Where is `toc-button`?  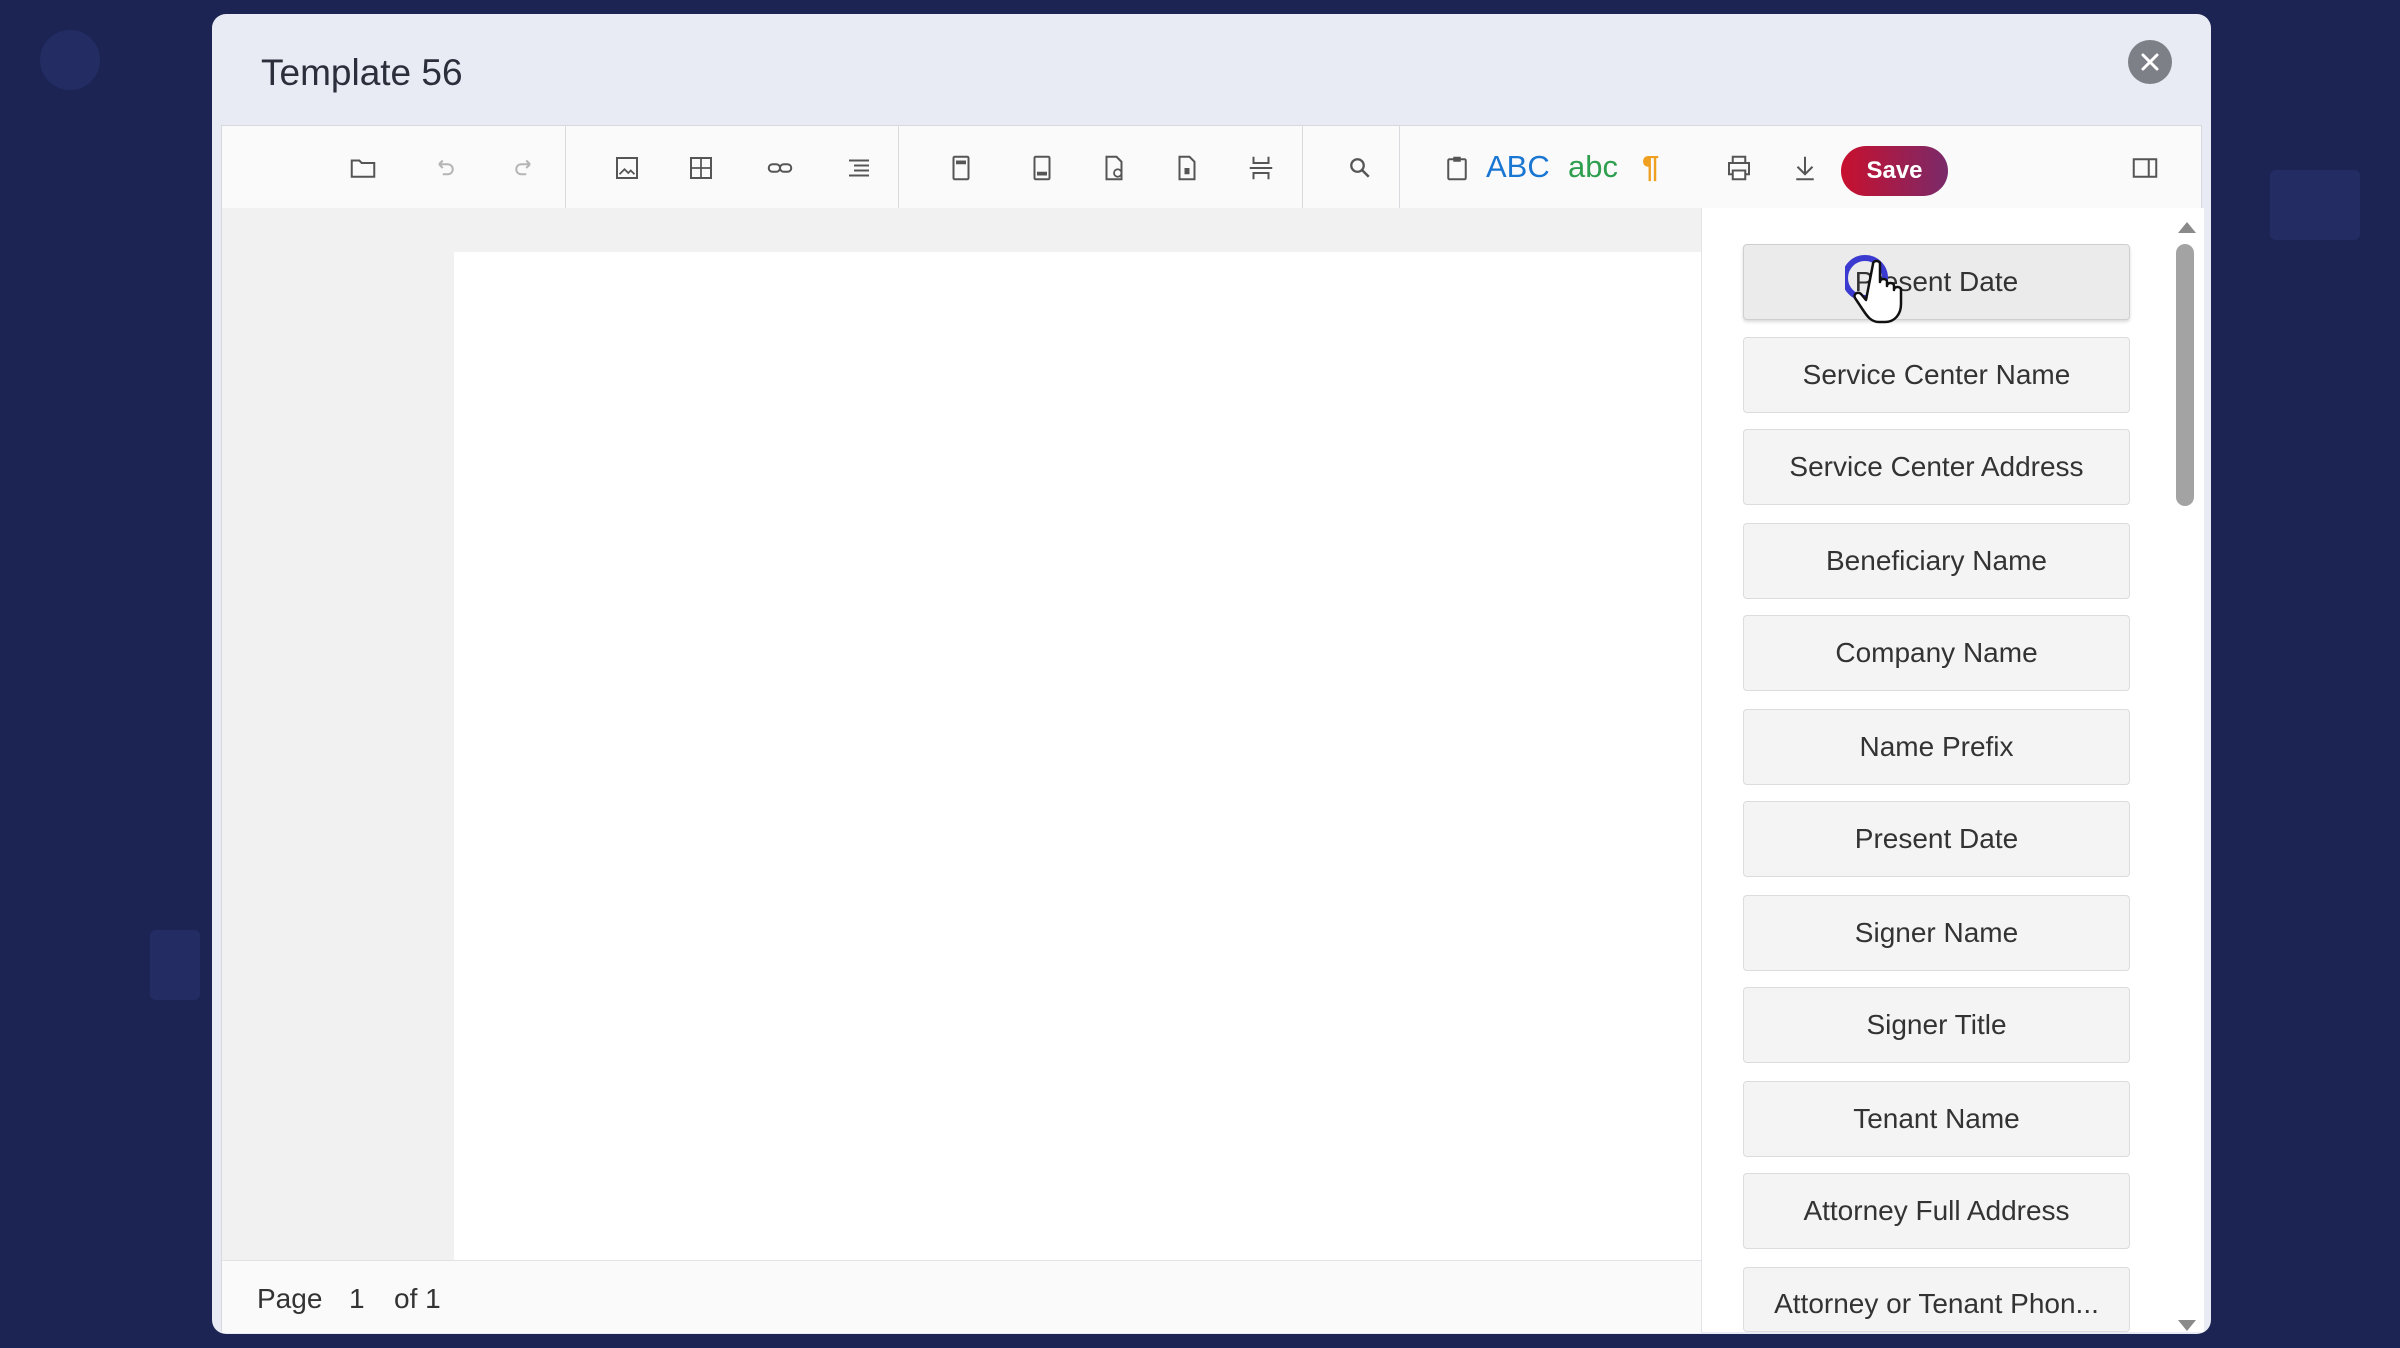 toc-button is located at coordinates (859, 168).